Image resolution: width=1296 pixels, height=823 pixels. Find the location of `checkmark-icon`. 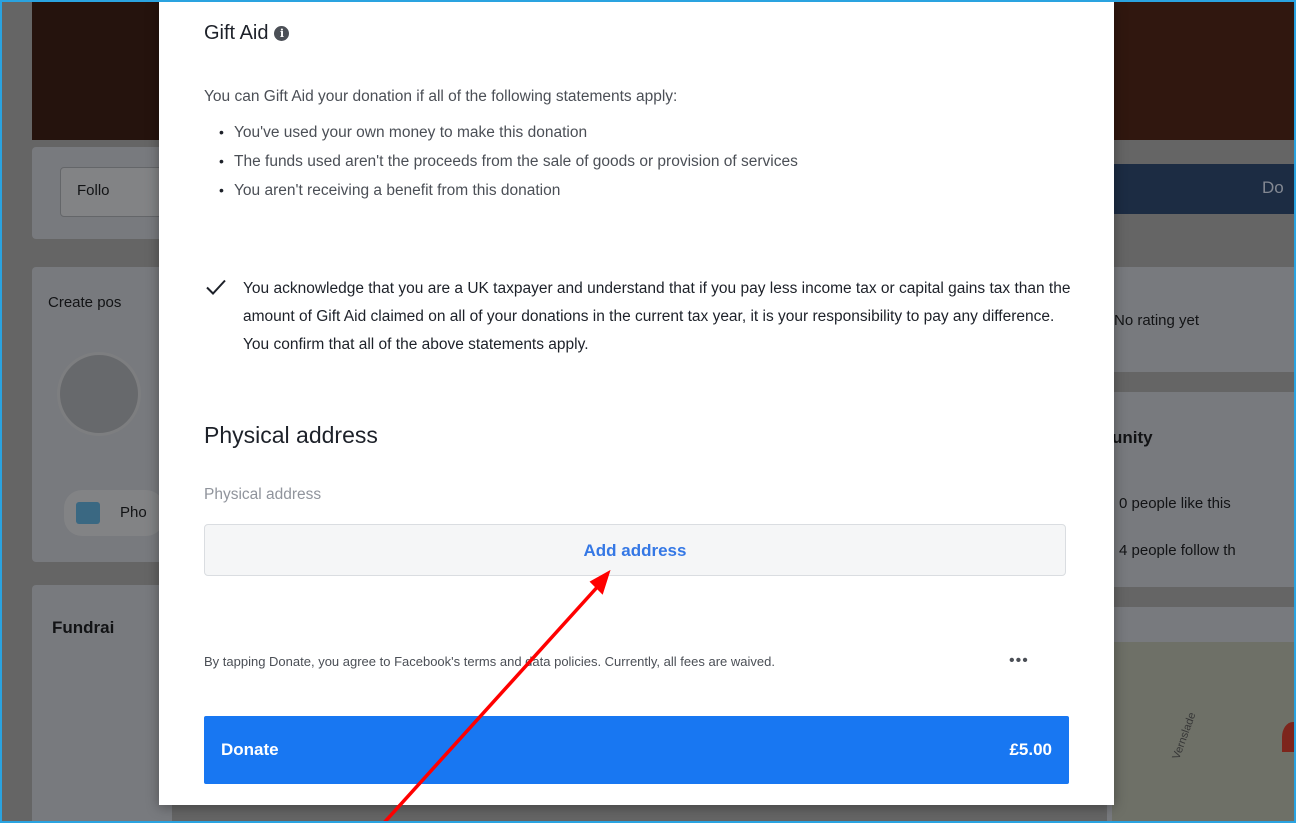

checkmark-icon is located at coordinates (216, 287).